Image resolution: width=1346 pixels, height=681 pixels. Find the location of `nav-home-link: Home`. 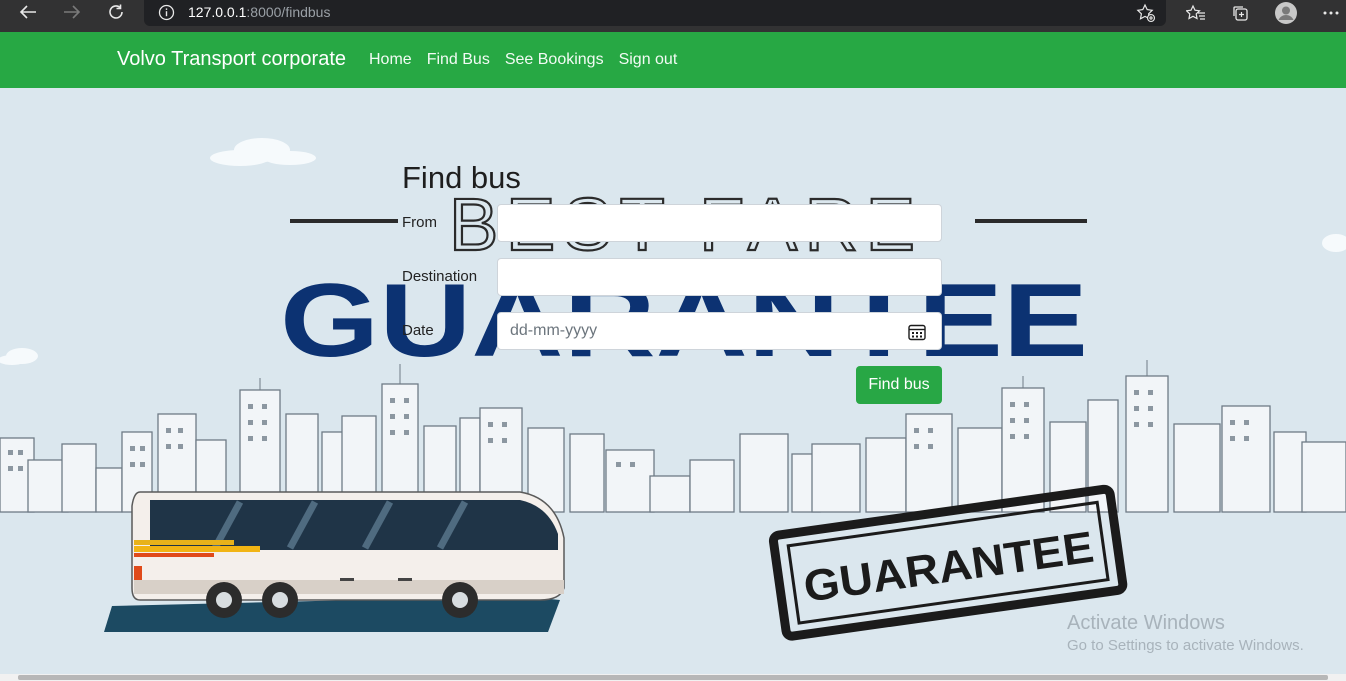

nav-home-link: Home is located at coordinates (390, 60).